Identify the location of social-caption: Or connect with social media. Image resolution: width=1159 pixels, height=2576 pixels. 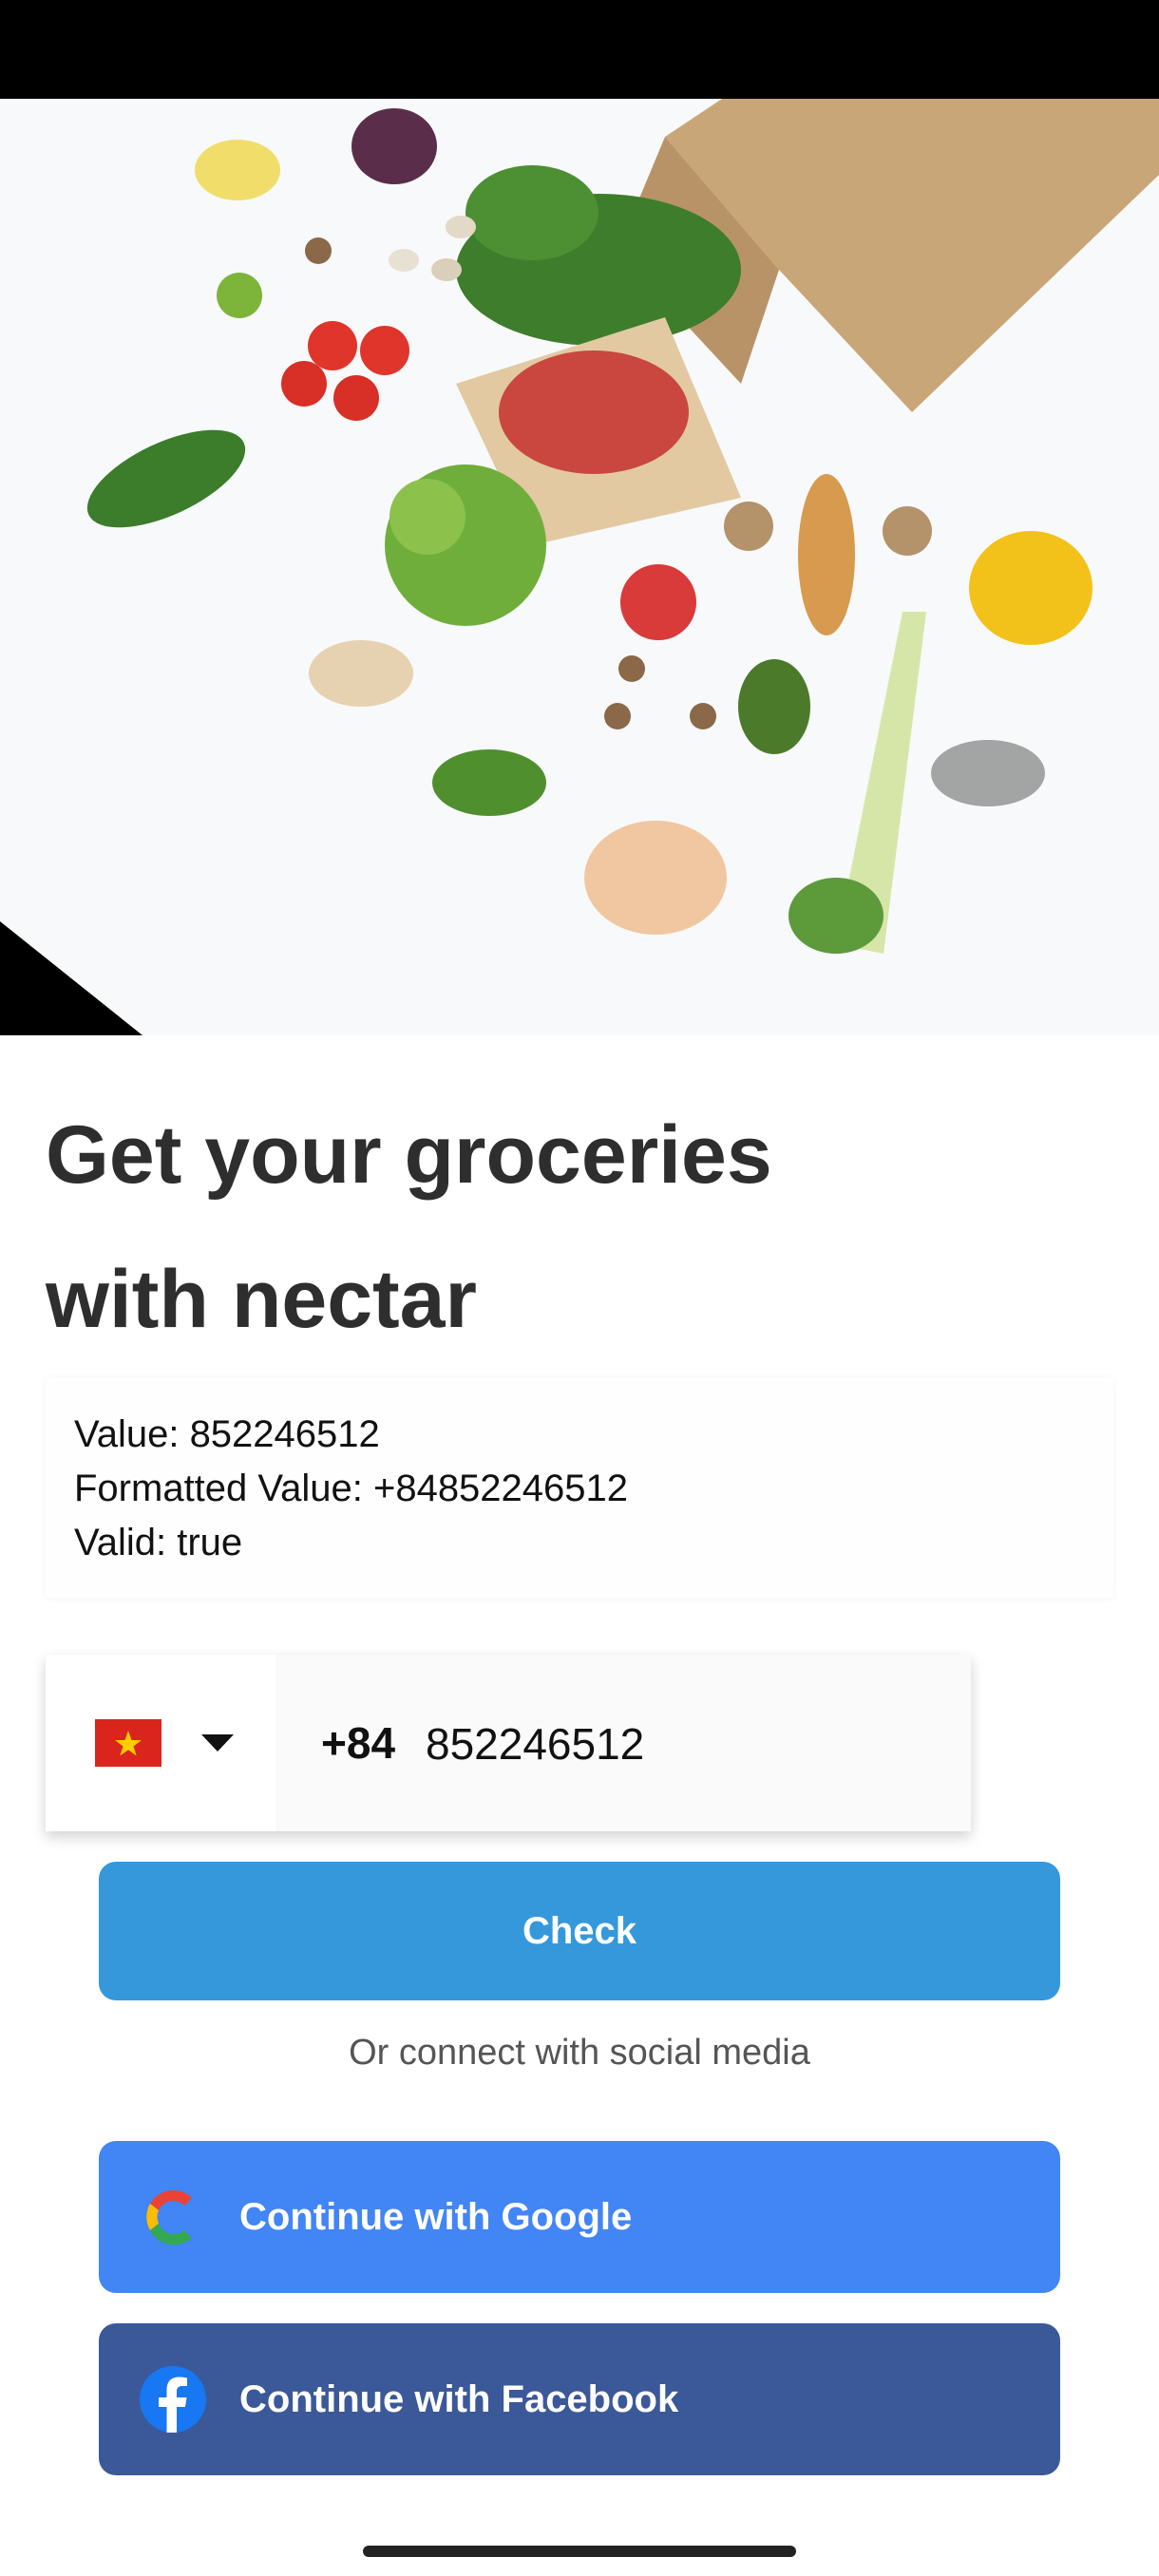
(579, 2053).